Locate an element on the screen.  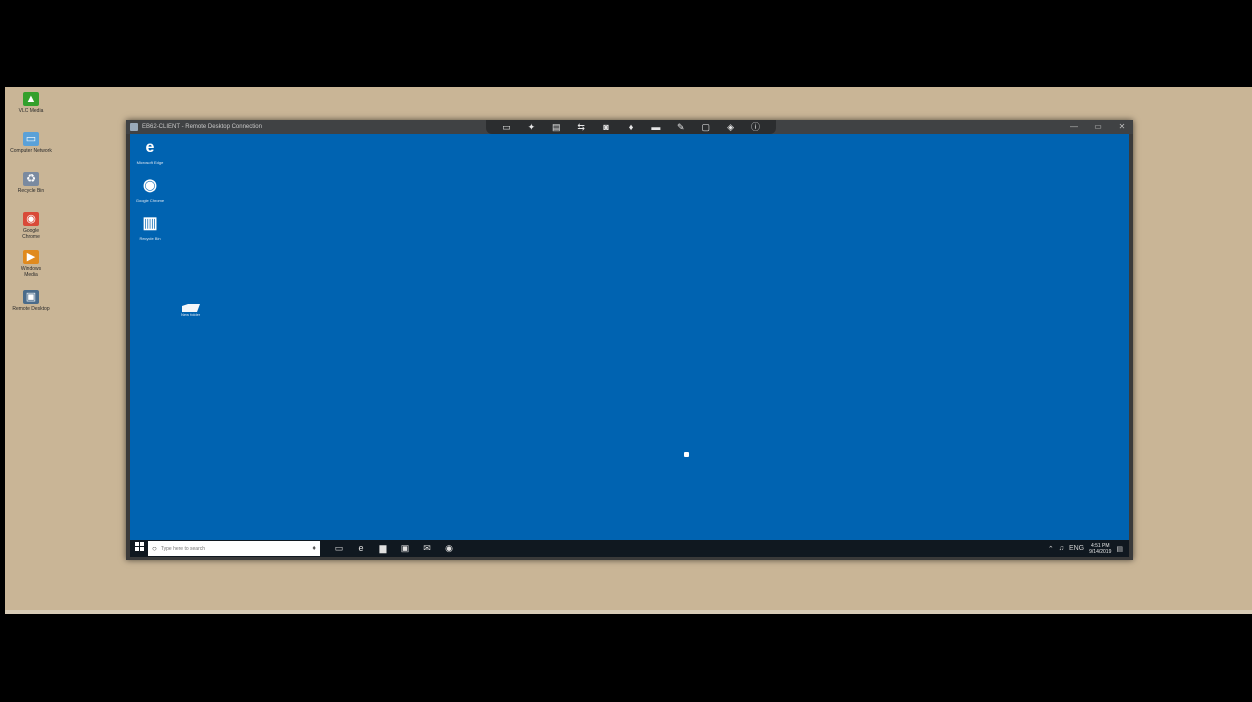
computer-icon: ▭ is located at coordinates (31, 139).